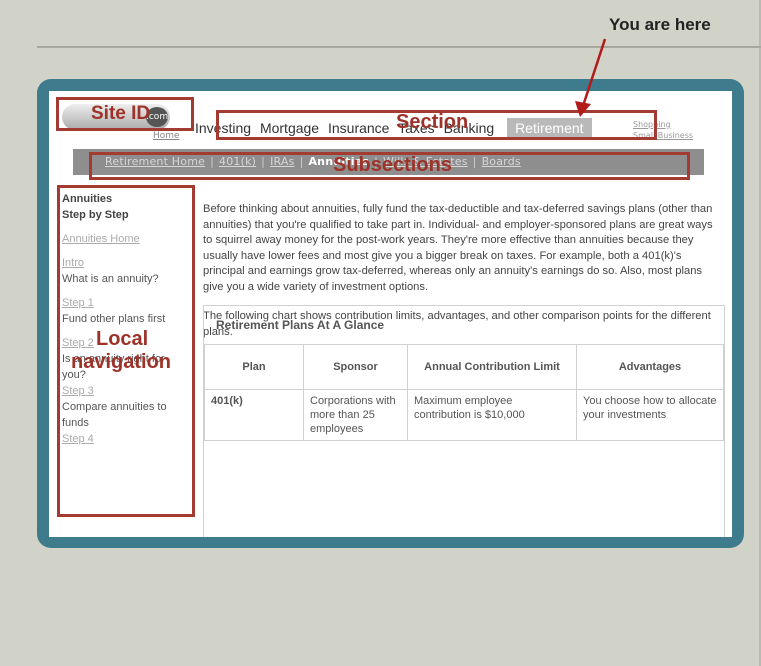 The height and width of the screenshot is (666, 761). What do you see at coordinates (399, 47) in the screenshot?
I see `header-rule` at bounding box center [399, 47].